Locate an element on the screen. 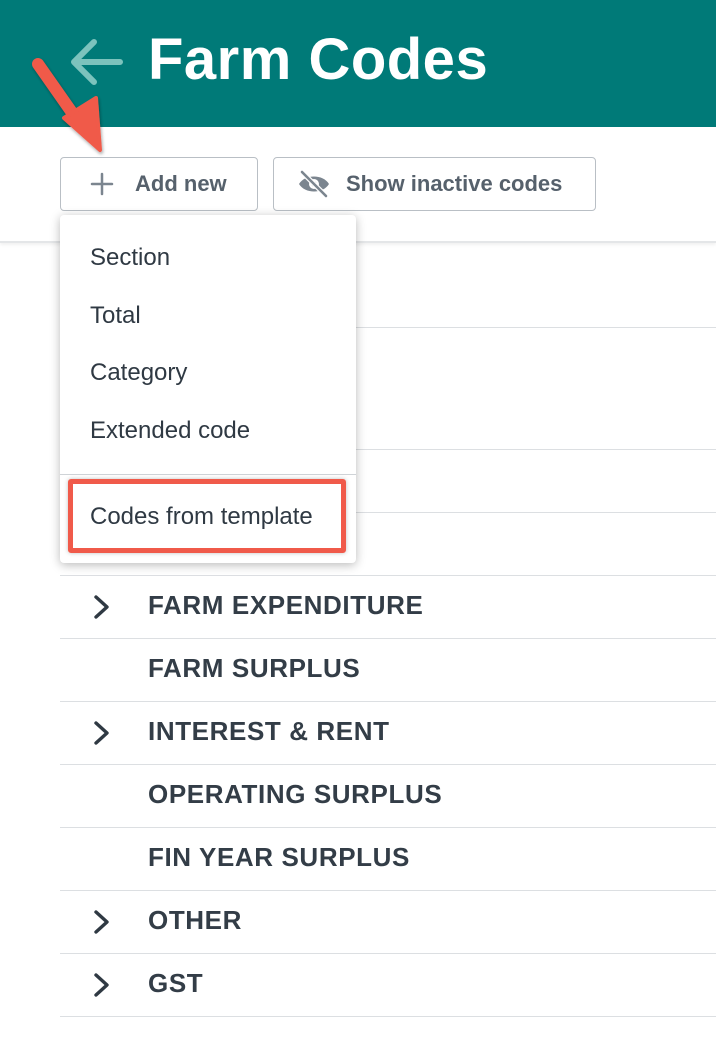  code-row-other: OTHER is located at coordinates (388, 921).